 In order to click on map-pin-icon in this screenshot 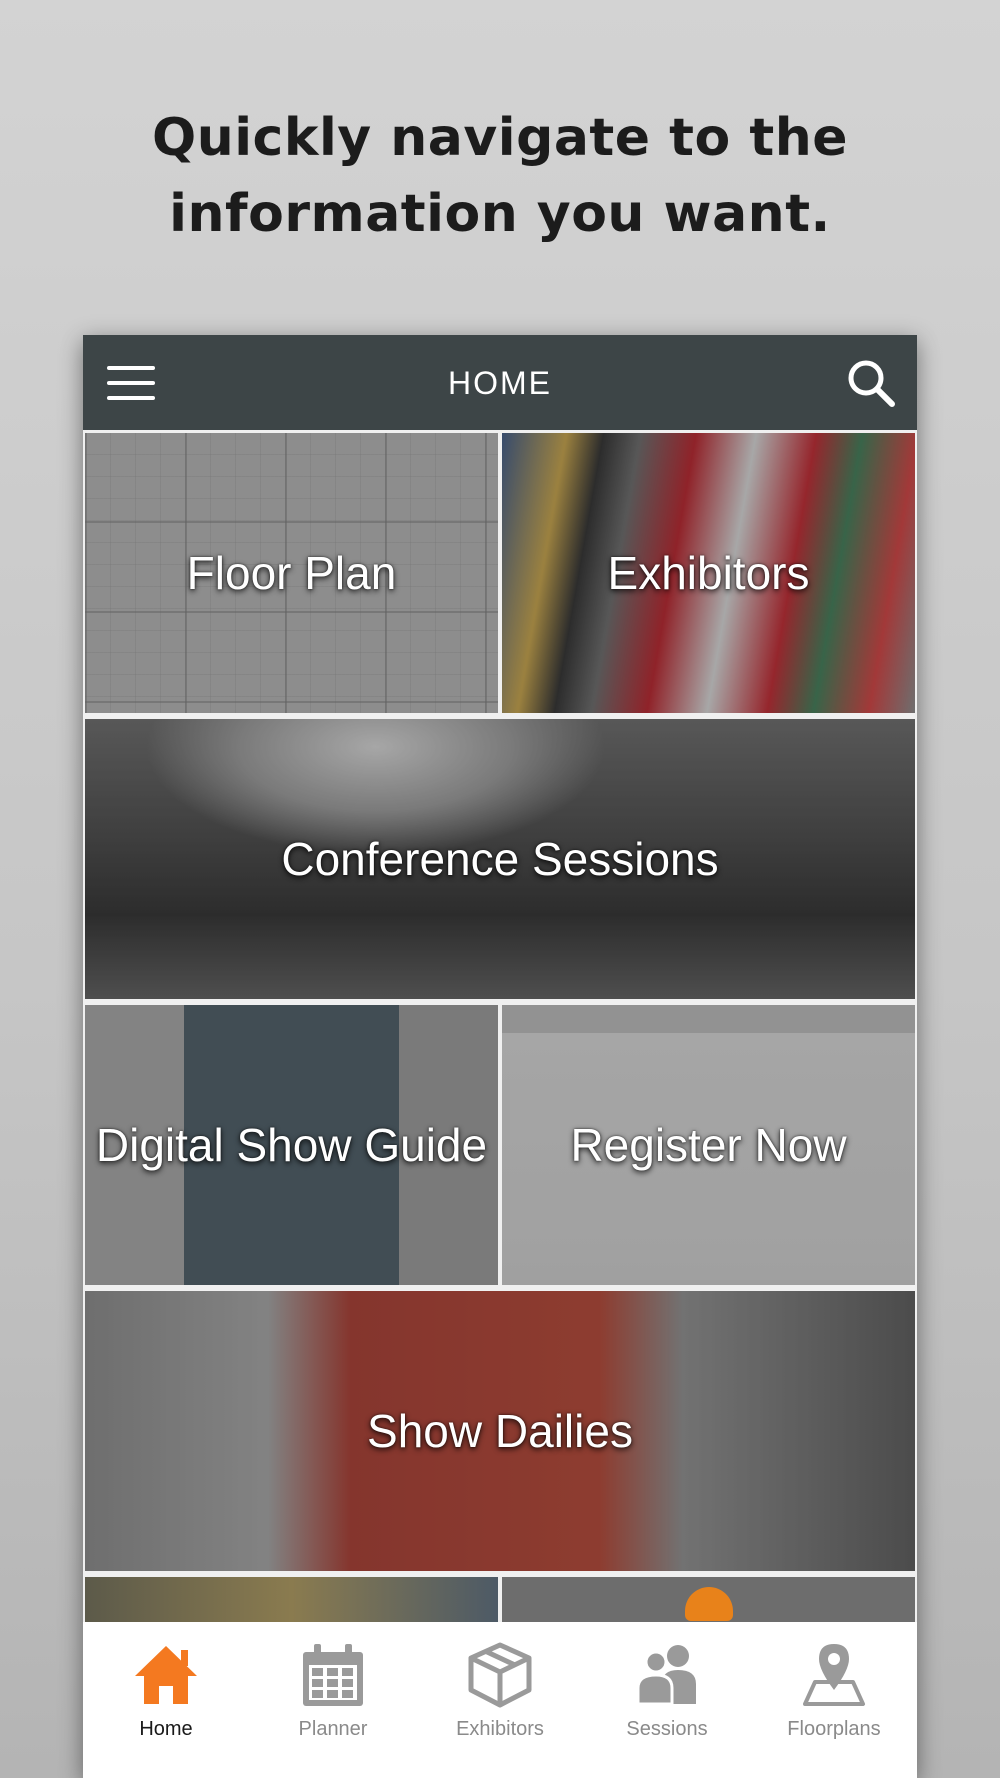, I will do `click(834, 1675)`.